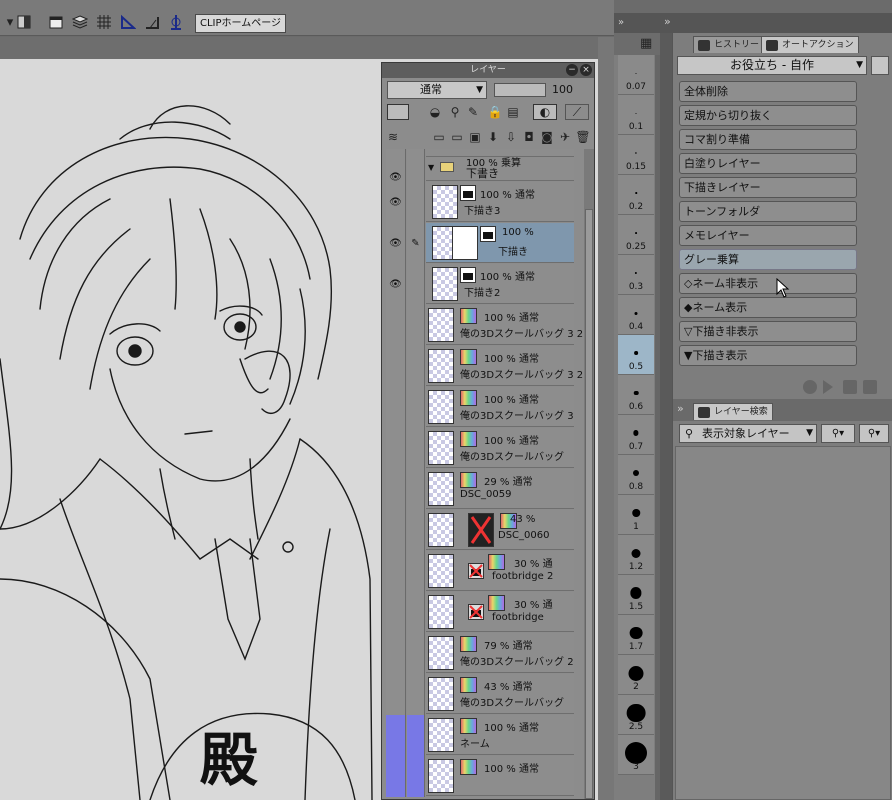 Image resolution: width=892 pixels, height=800 pixels. Describe the element at coordinates (500, 489) in the screenshot. I see `layer-body: 29 % 通常 DSC_0059` at that location.